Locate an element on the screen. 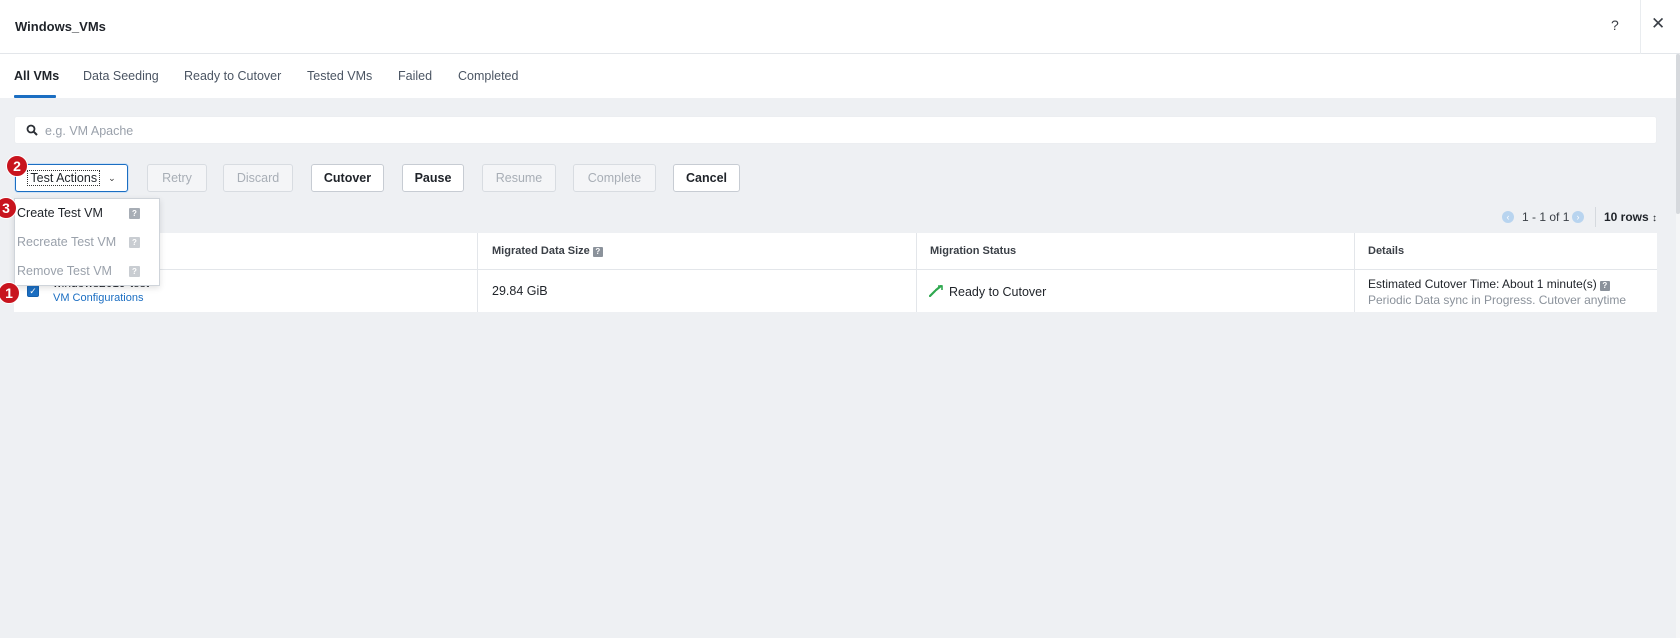 The width and height of the screenshot is (1680, 638). header-migration-status: Migration Status is located at coordinates (973, 251).